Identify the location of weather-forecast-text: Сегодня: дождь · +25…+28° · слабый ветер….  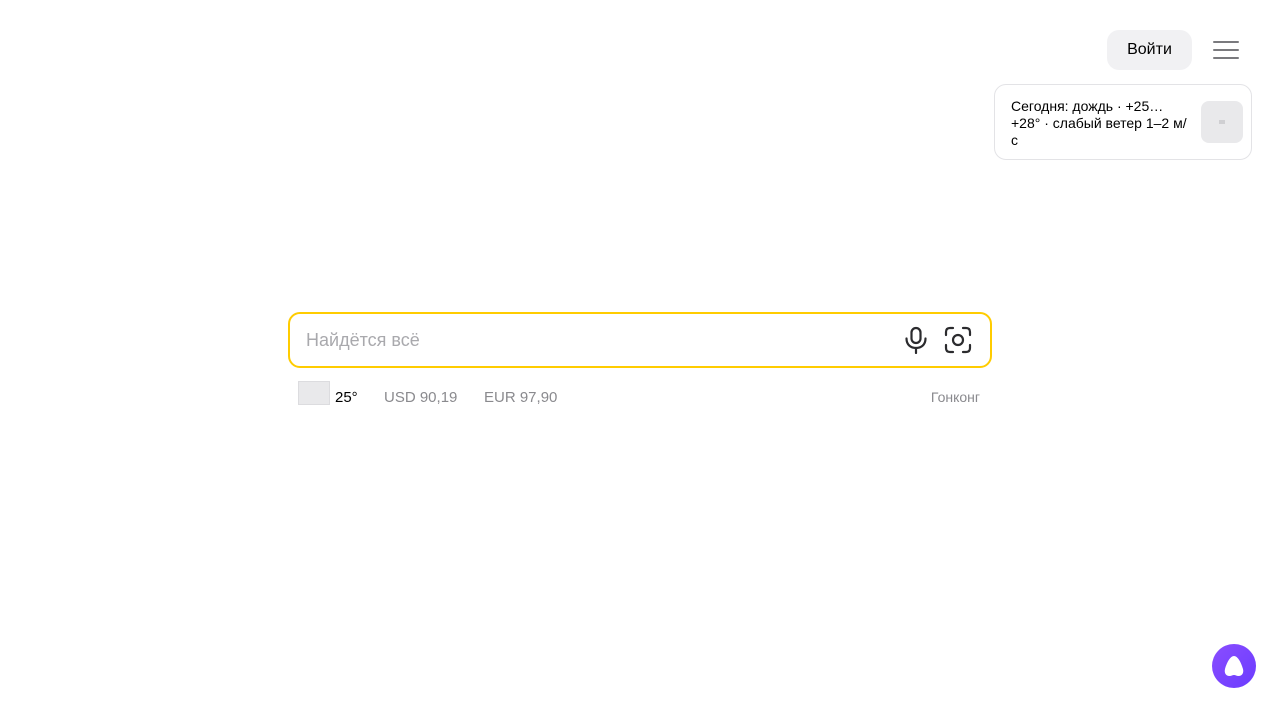
(1099, 123).